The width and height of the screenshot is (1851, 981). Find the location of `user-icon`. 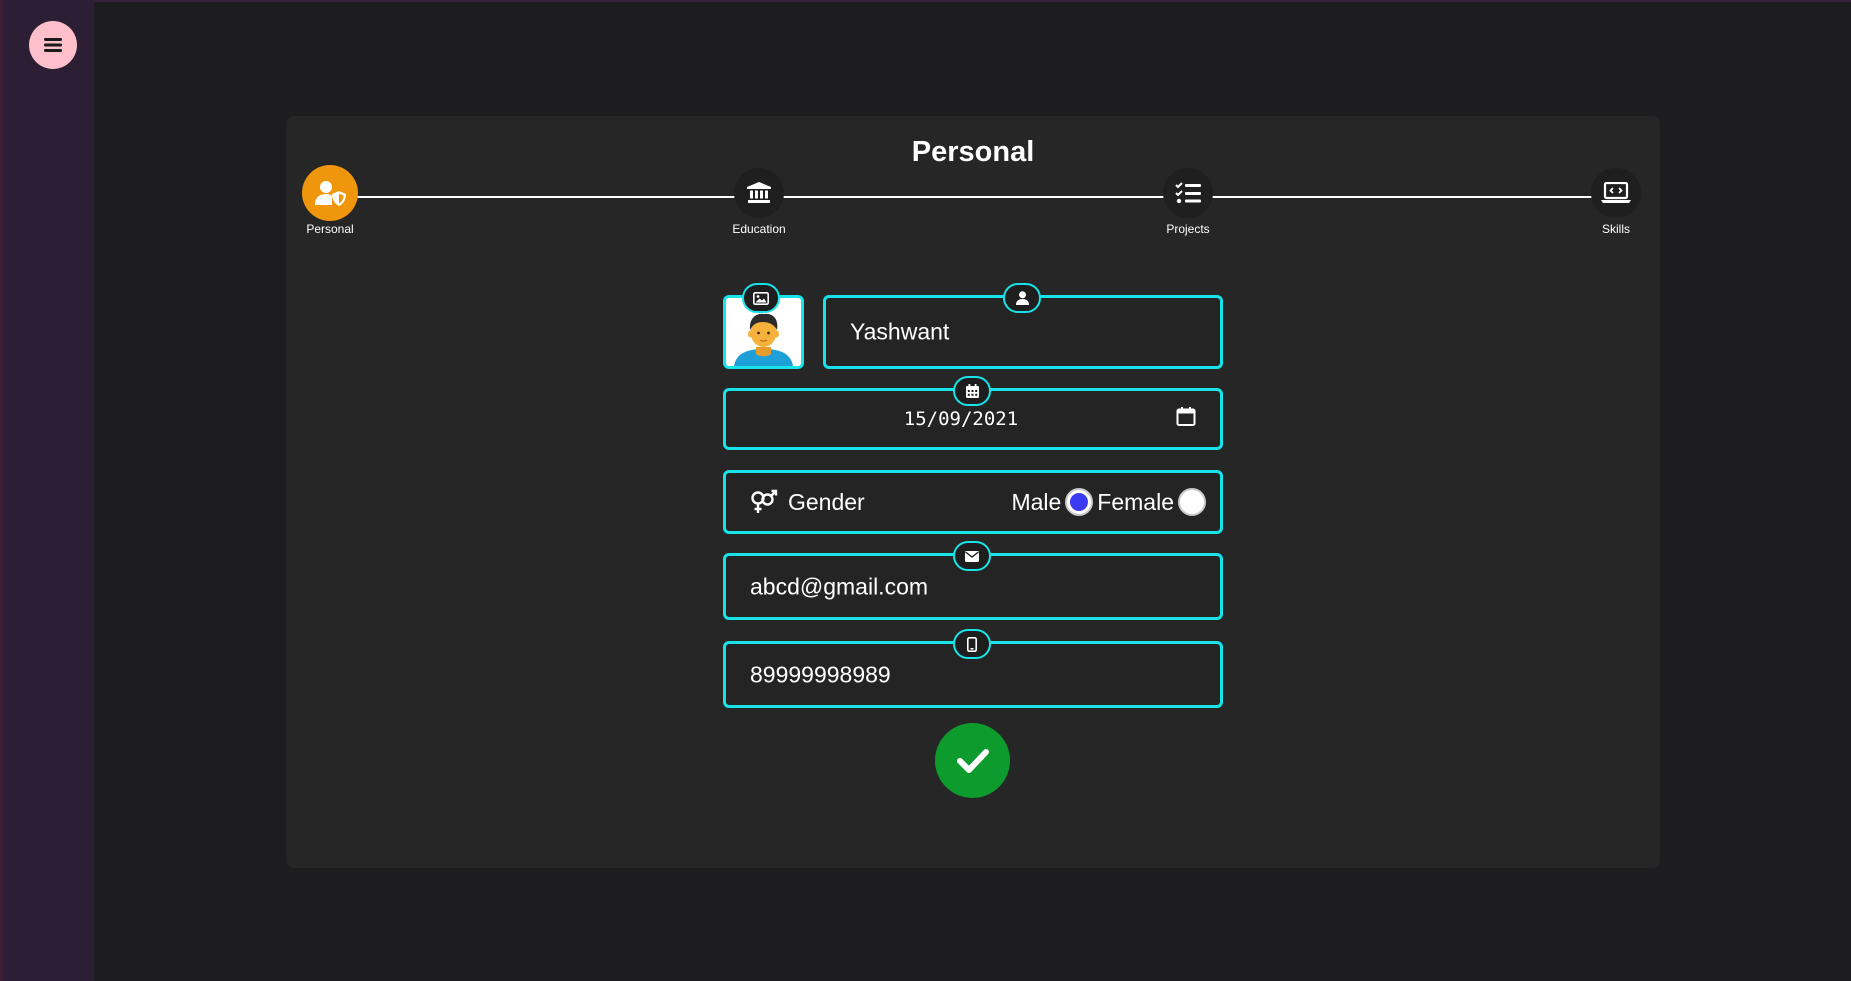

user-icon is located at coordinates (1022, 298).